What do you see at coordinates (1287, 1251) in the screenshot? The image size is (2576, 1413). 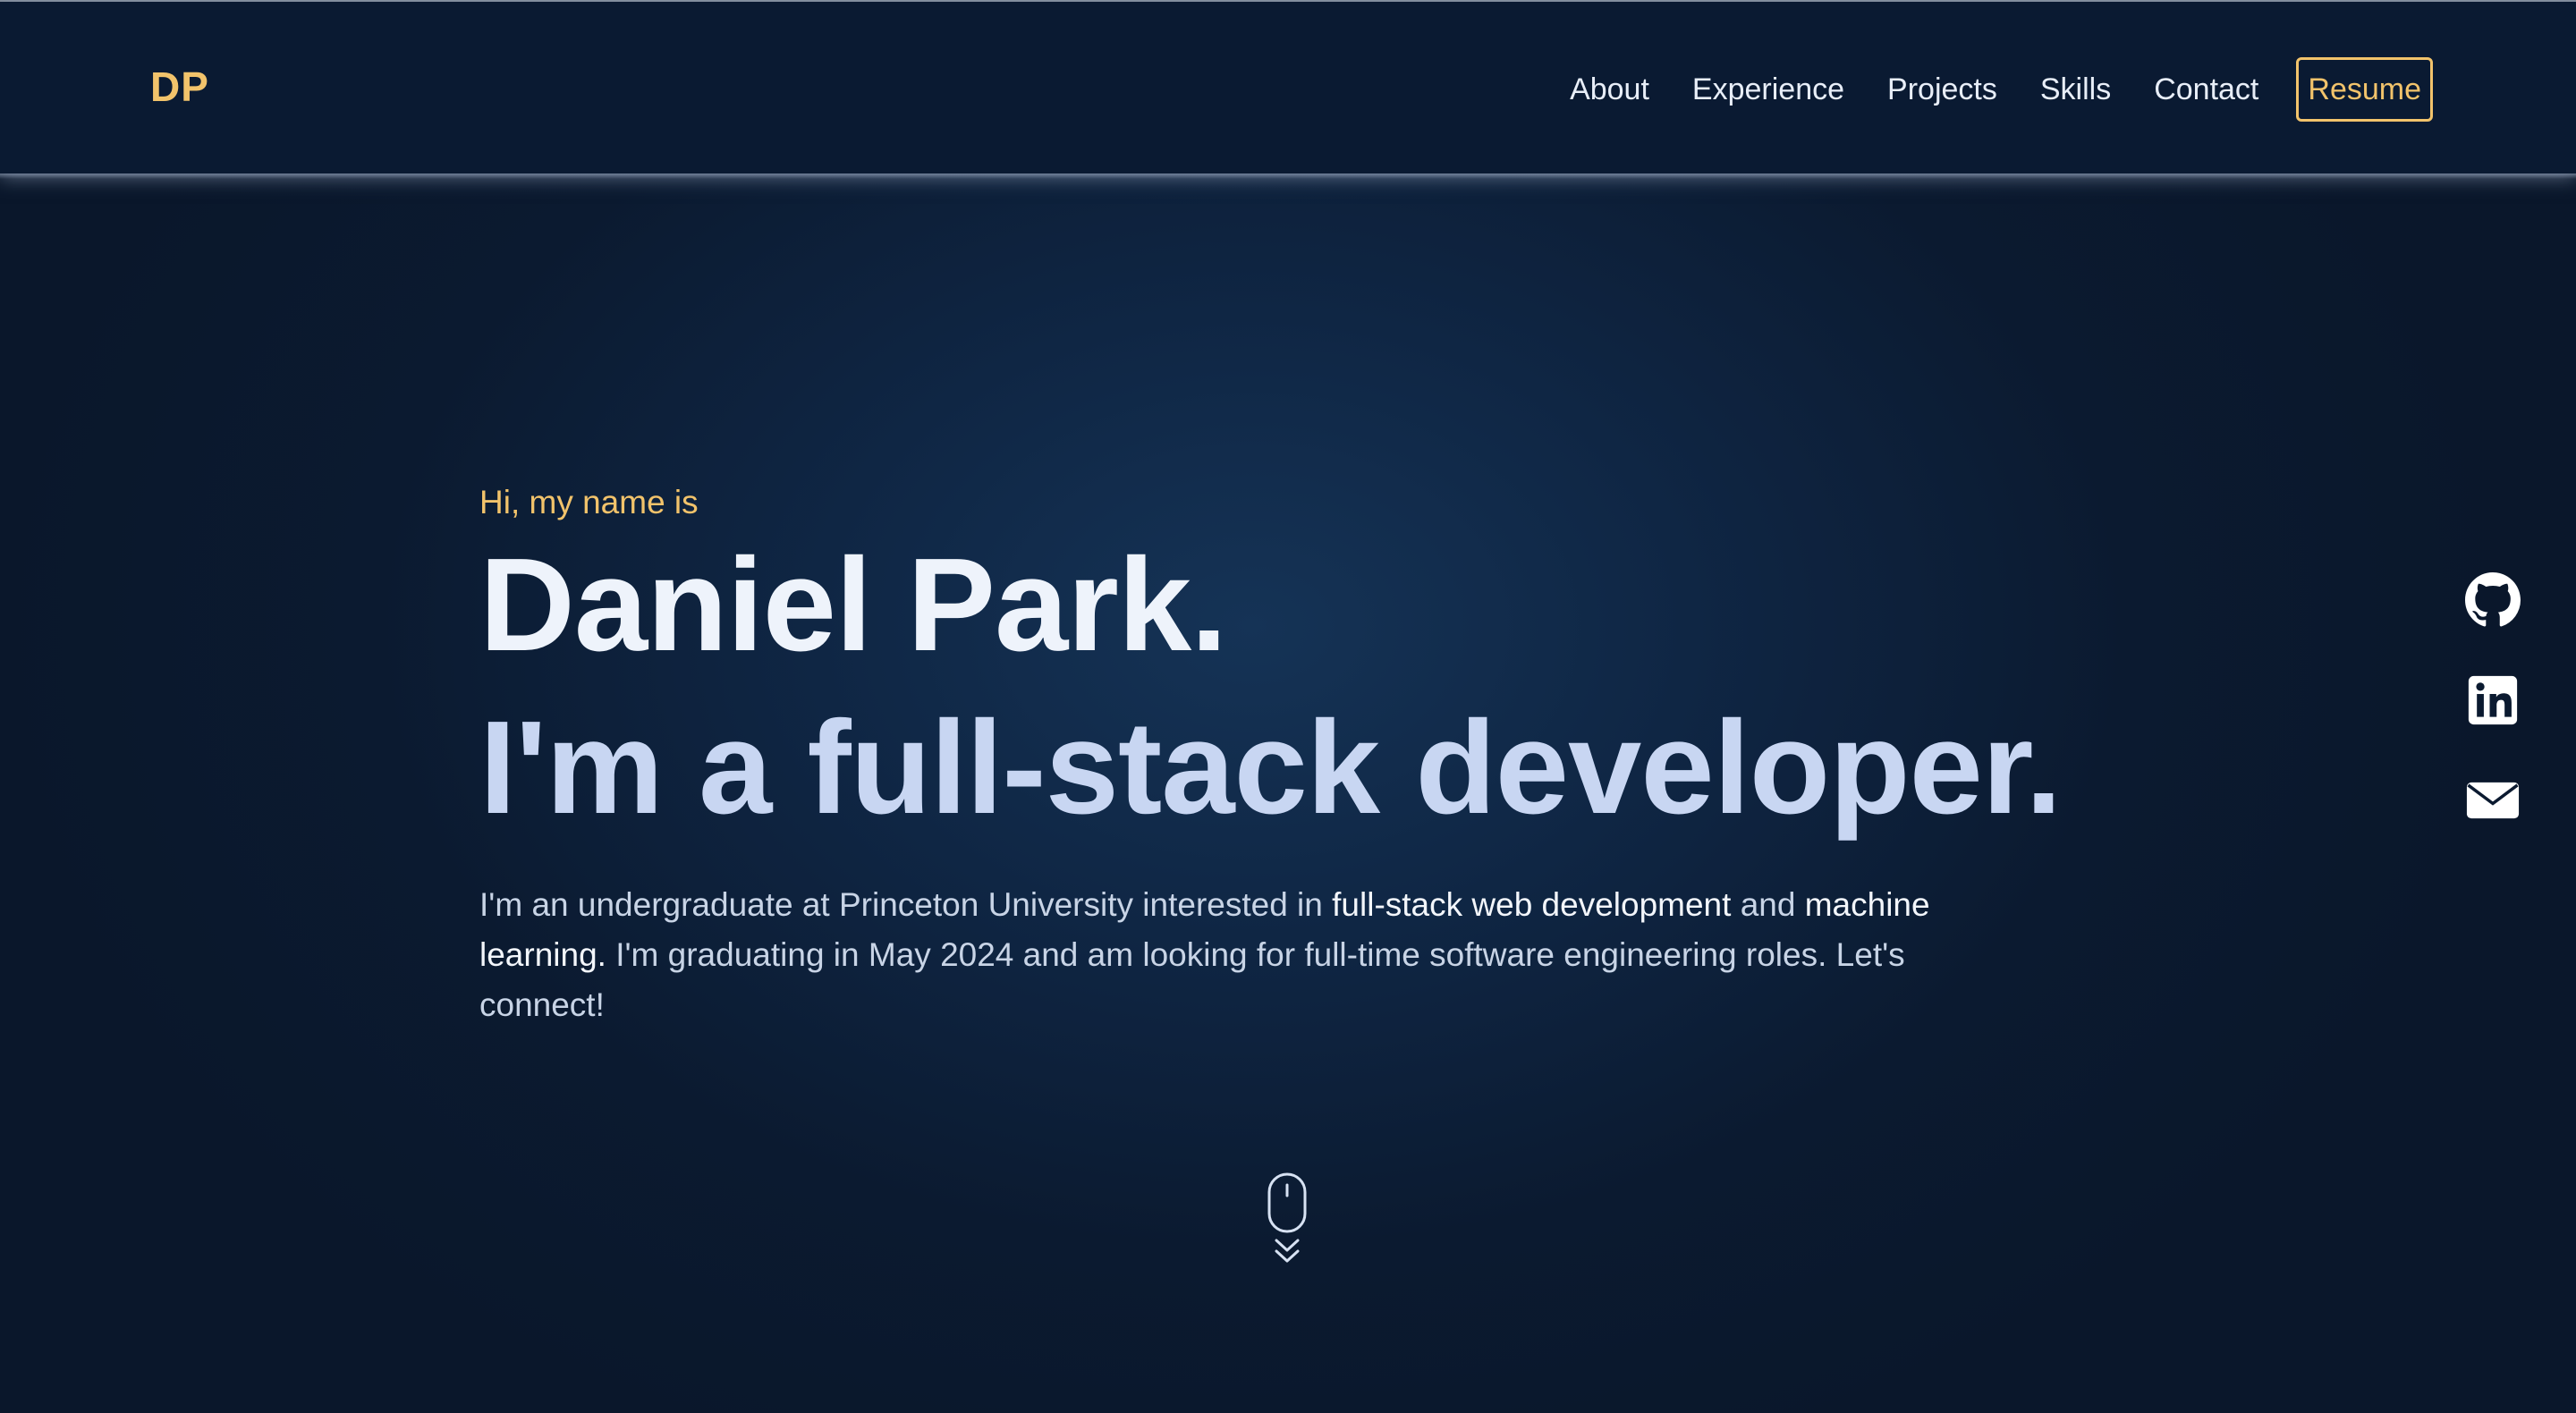 I see `double-chevron-down-icon` at bounding box center [1287, 1251].